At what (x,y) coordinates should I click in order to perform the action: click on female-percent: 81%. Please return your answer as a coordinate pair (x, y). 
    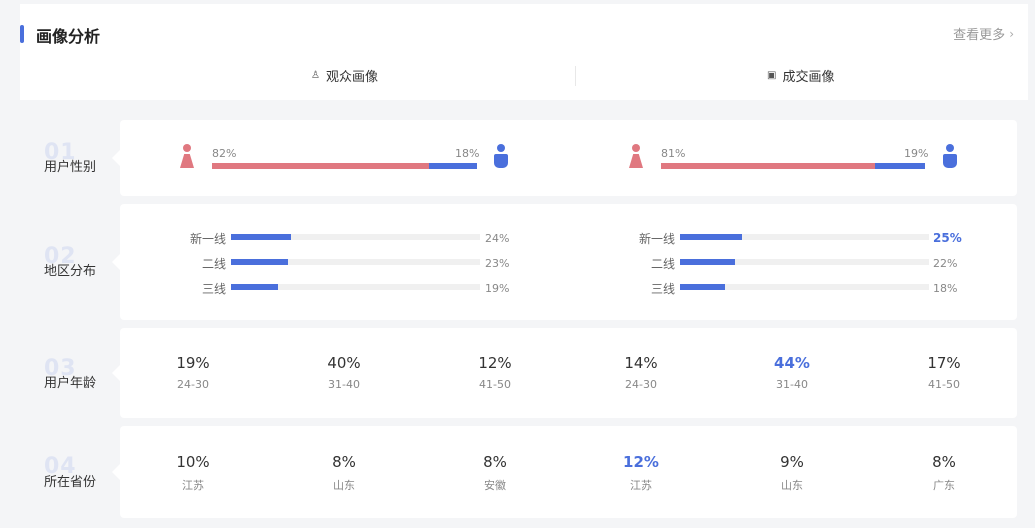
    Looking at the image, I should click on (673, 153).